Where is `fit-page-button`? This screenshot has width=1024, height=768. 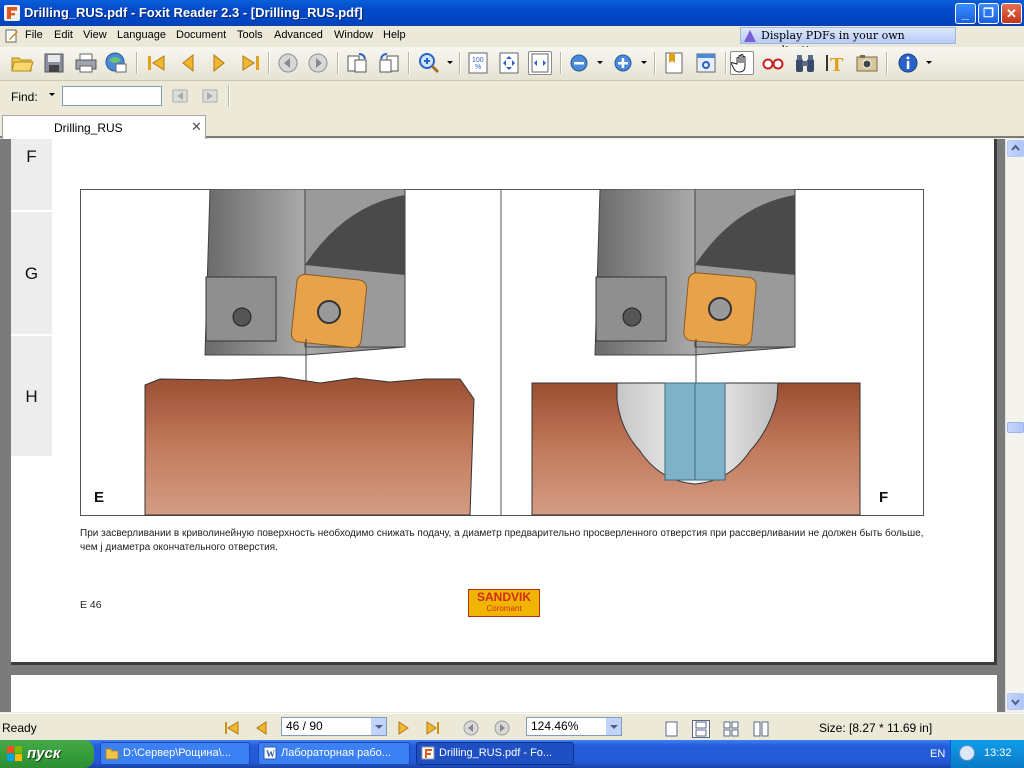
fit-page-button is located at coordinates (509, 63).